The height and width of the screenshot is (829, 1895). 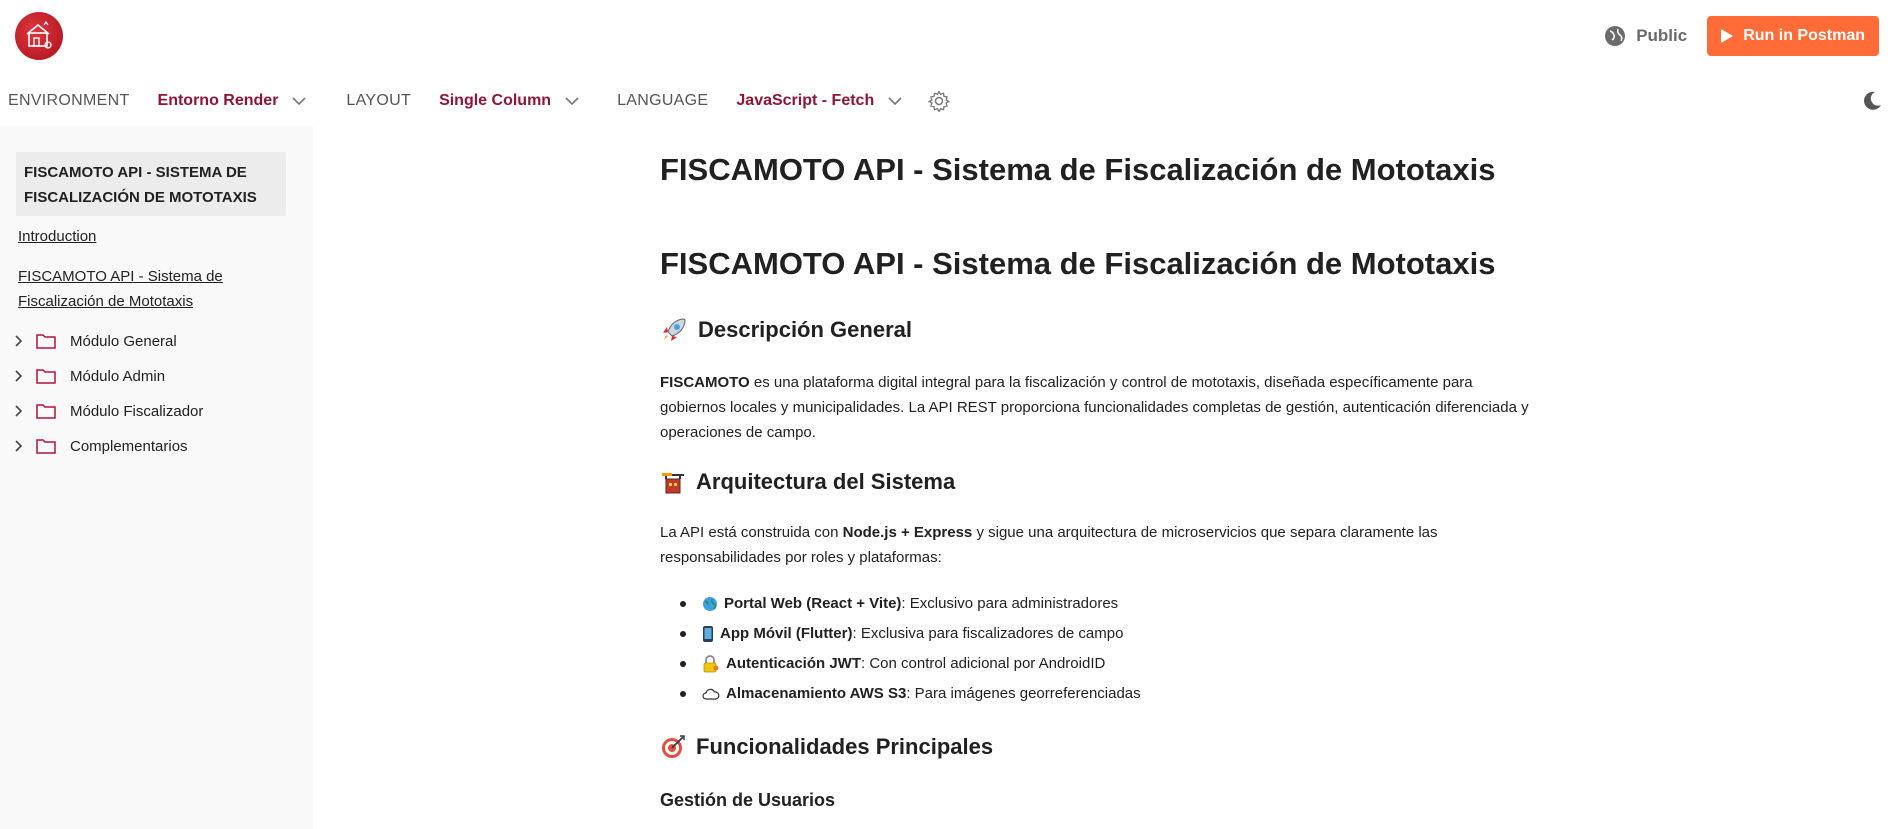 I want to click on feature-title: Portal Web (React + Vite), so click(x=813, y=603).